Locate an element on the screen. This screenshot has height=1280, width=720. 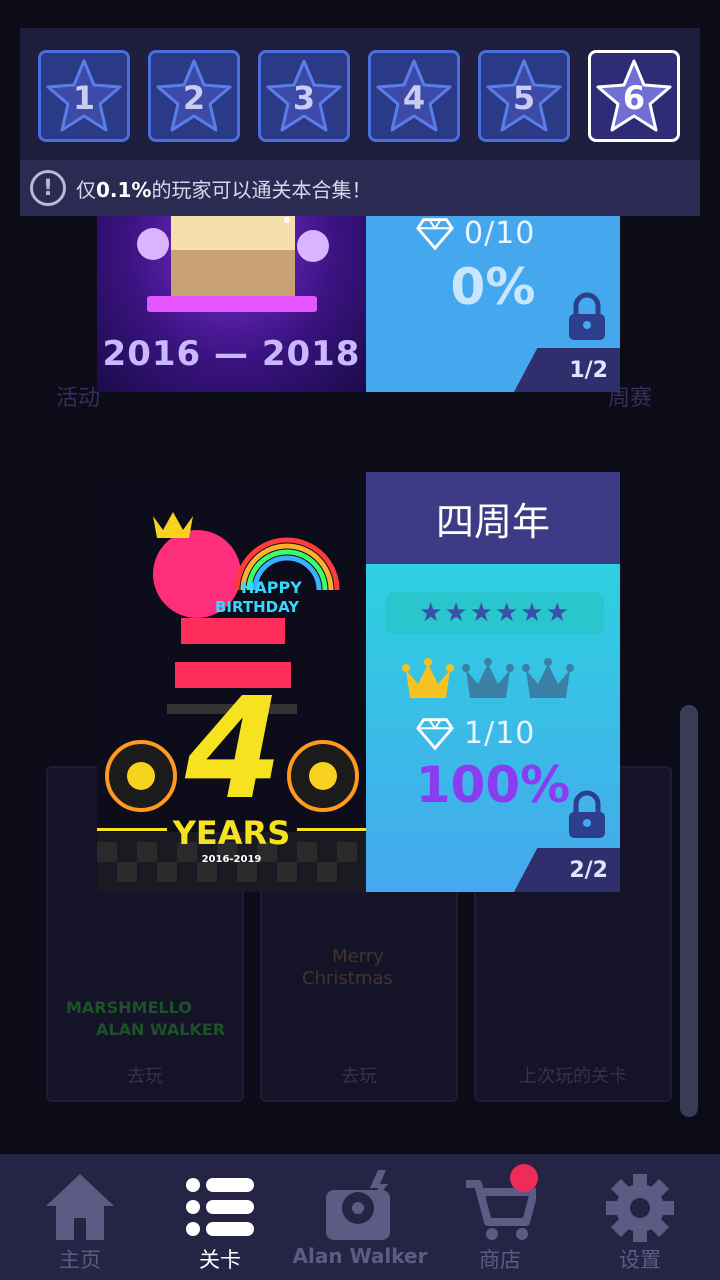
level-number: 5 is located at coordinates (524, 98).